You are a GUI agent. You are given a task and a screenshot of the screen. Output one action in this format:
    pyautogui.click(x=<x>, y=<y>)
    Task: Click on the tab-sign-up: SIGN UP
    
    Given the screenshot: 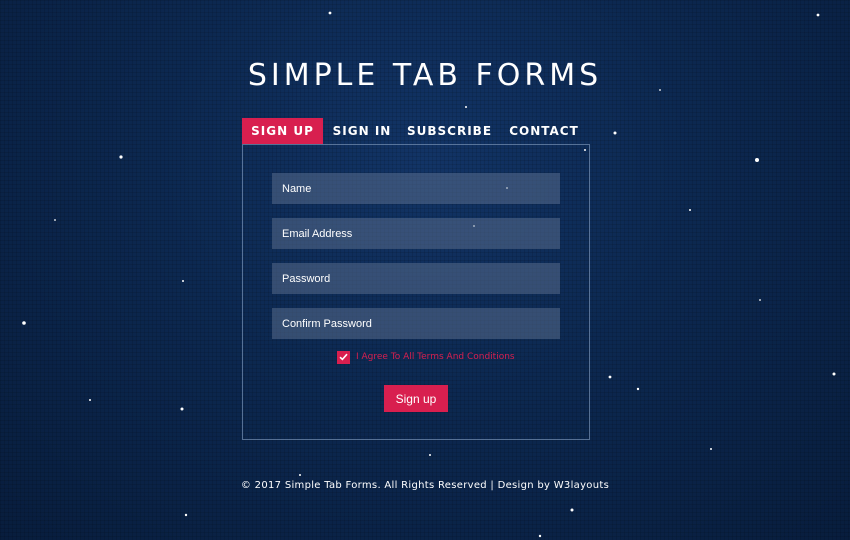 What is the action you would take?
    pyautogui.click(x=282, y=131)
    